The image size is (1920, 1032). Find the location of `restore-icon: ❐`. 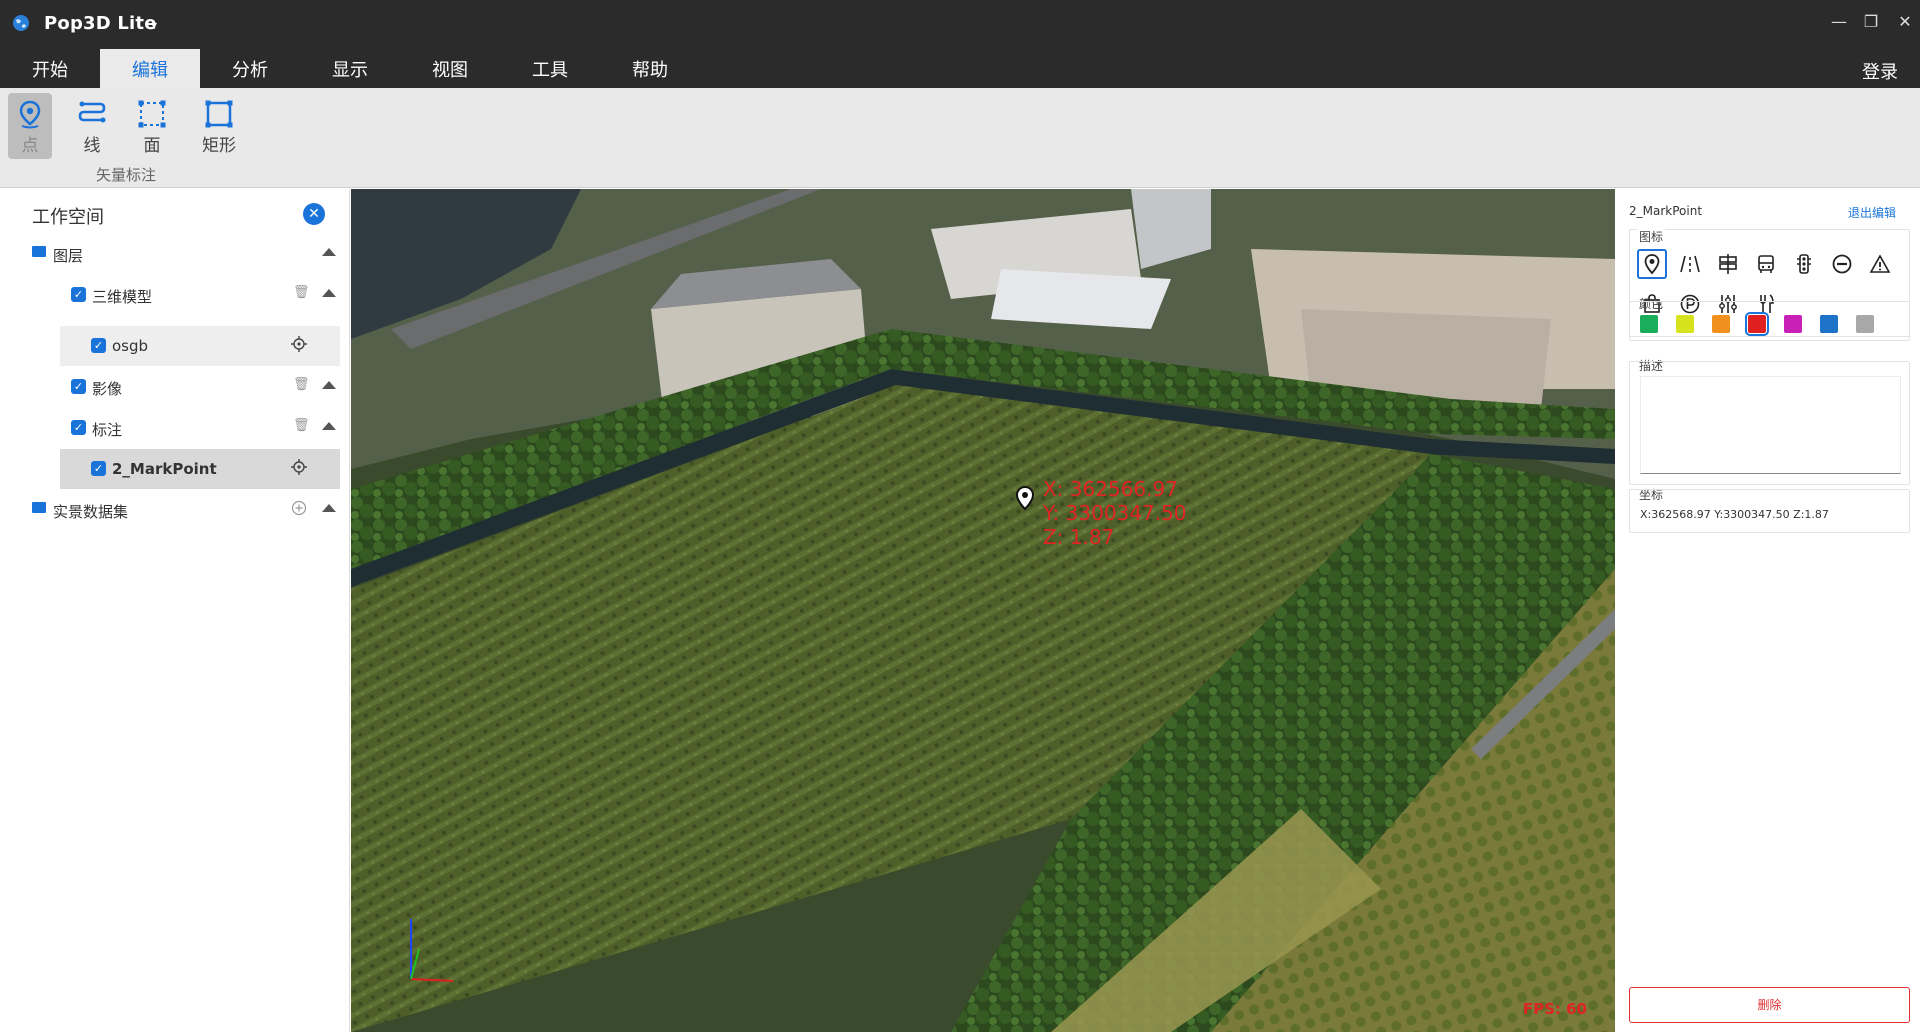

restore-icon: ❐ is located at coordinates (1871, 22).